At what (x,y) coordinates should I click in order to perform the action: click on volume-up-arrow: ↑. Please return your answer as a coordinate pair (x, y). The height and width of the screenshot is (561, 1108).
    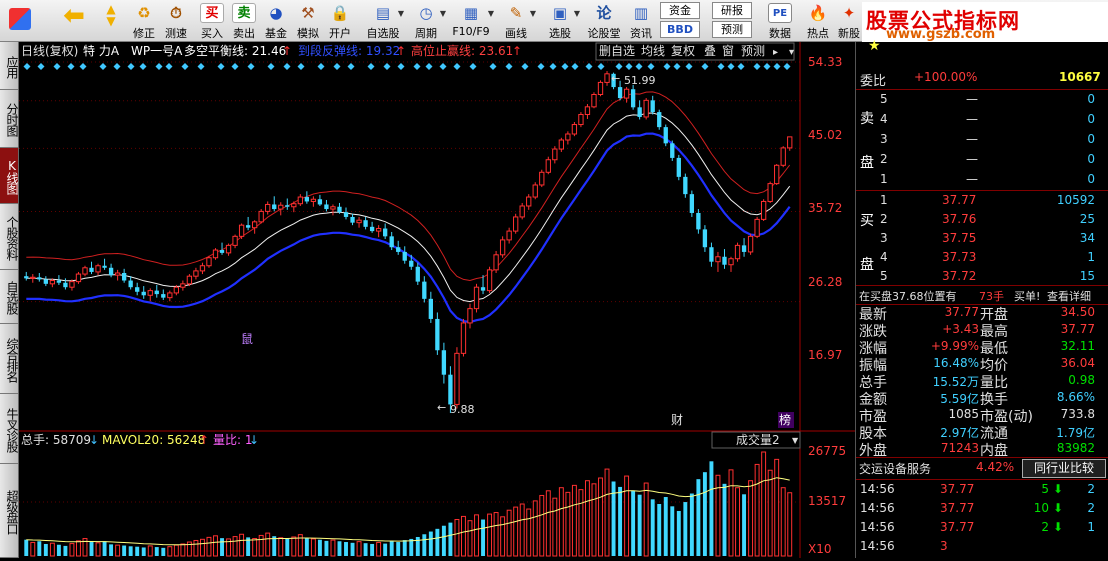
    Looking at the image, I should click on (204, 440).